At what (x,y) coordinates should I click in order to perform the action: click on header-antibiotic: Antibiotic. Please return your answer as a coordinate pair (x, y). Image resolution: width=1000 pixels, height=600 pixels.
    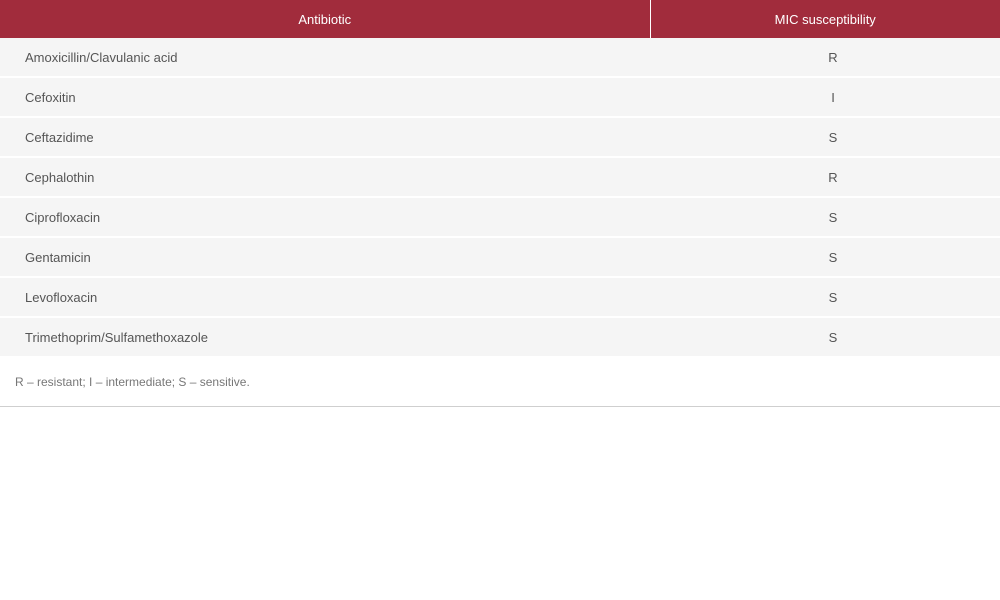
    Looking at the image, I should click on (325, 19).